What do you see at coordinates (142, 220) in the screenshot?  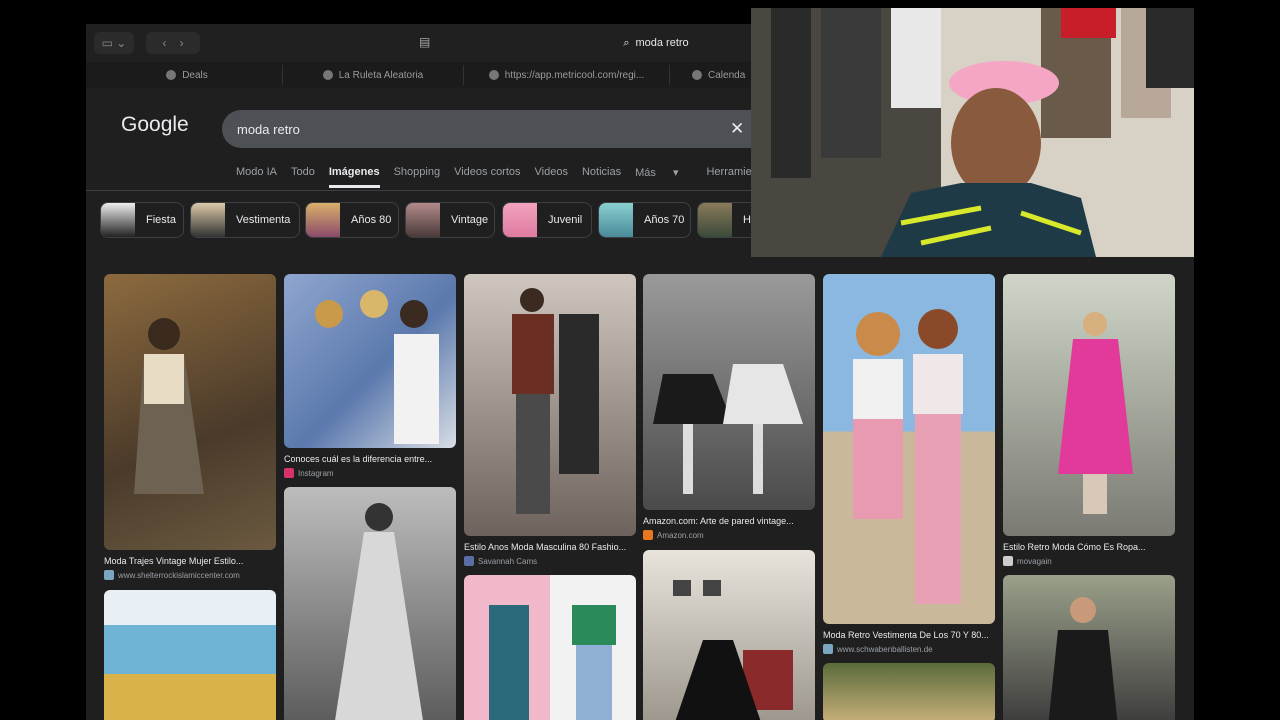 I see `chip-fiesta: Fiesta` at bounding box center [142, 220].